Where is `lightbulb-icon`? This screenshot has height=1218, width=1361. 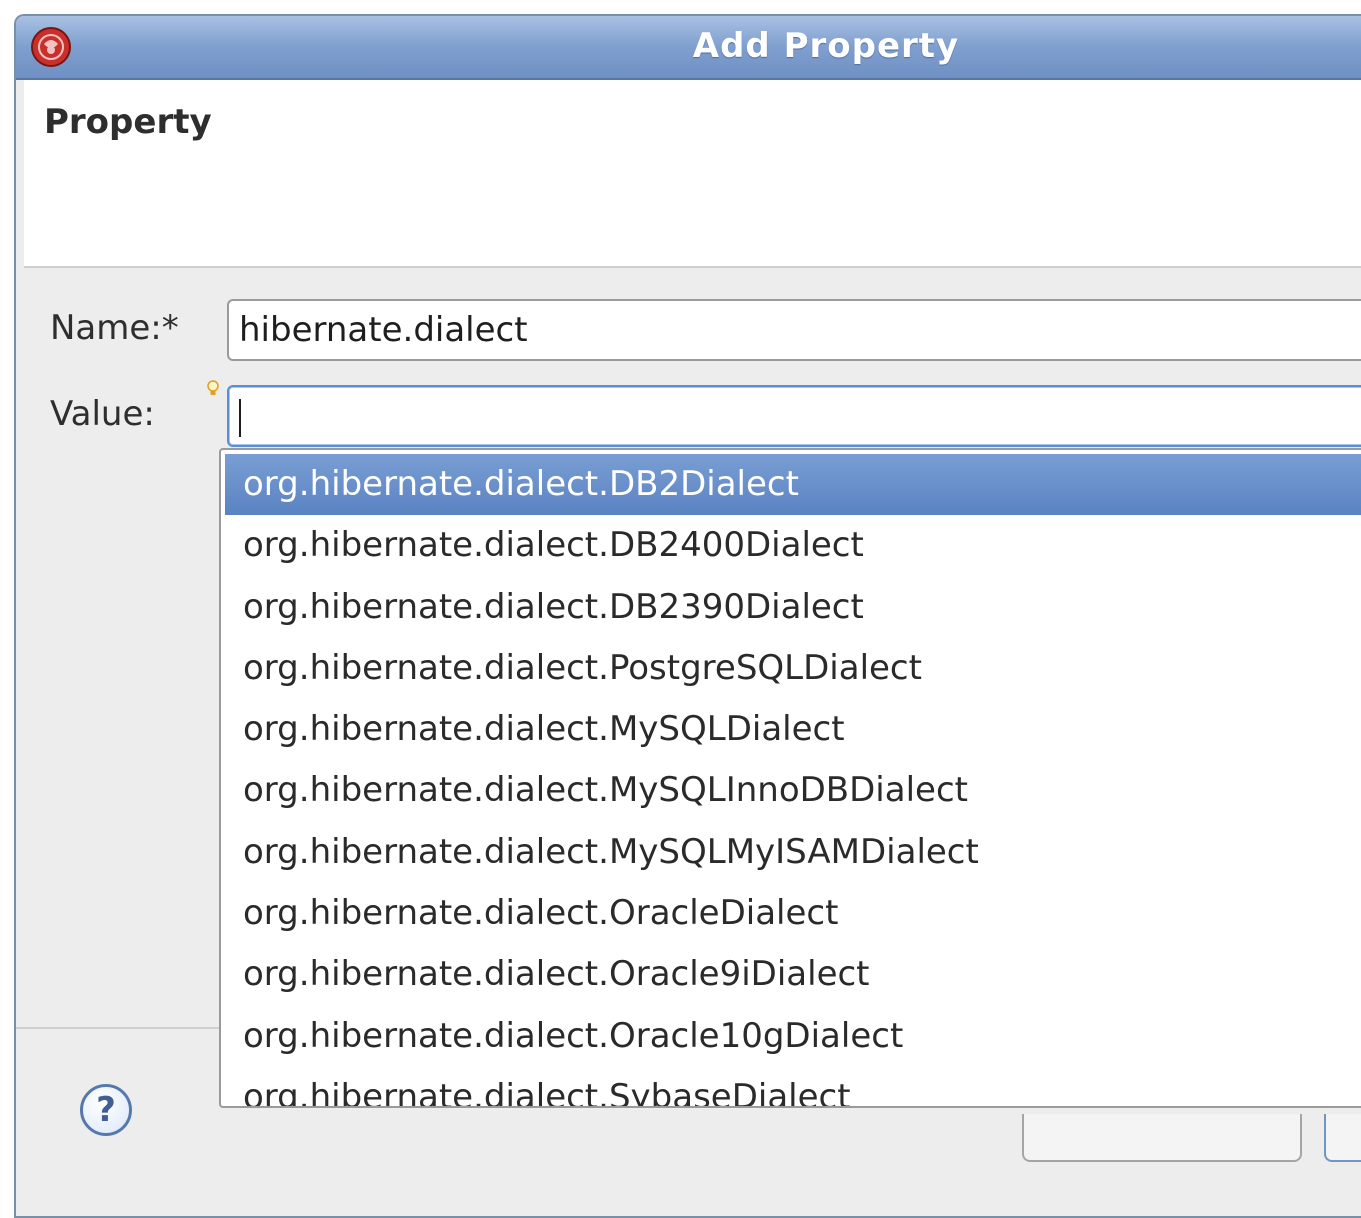 lightbulb-icon is located at coordinates (213, 387).